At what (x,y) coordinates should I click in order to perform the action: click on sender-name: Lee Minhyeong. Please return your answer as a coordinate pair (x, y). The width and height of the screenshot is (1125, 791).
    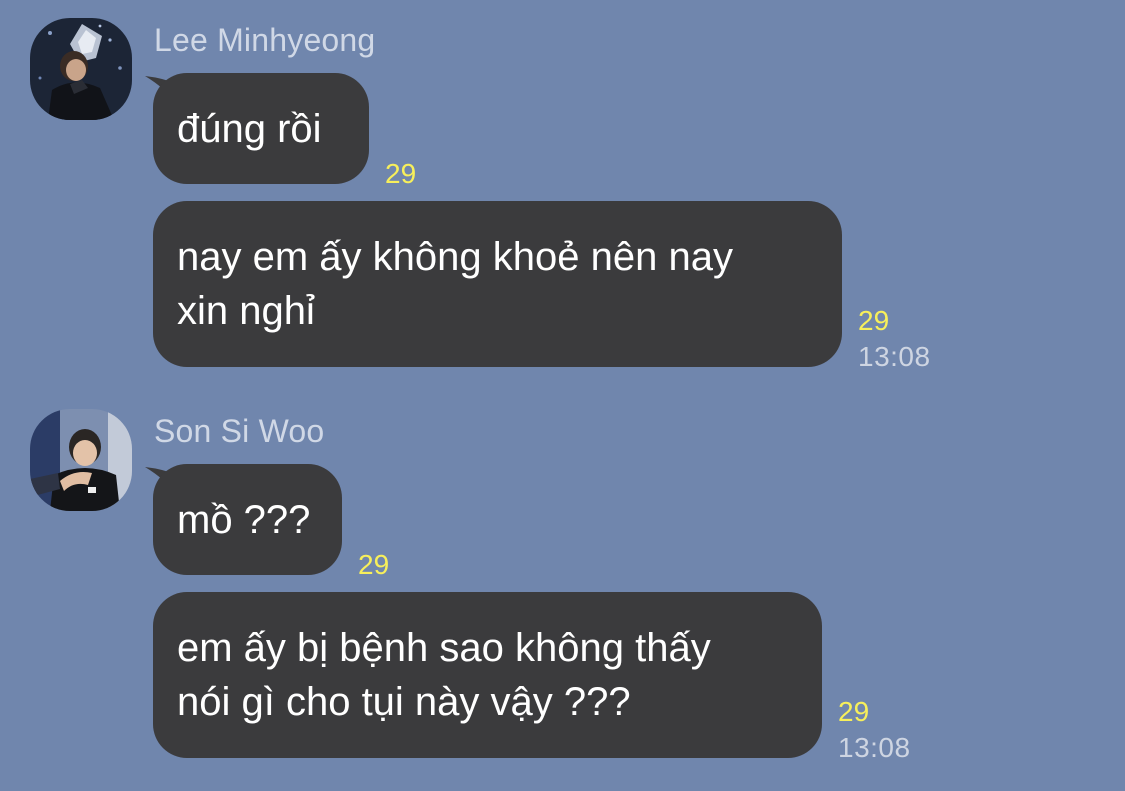
    Looking at the image, I should click on (265, 40).